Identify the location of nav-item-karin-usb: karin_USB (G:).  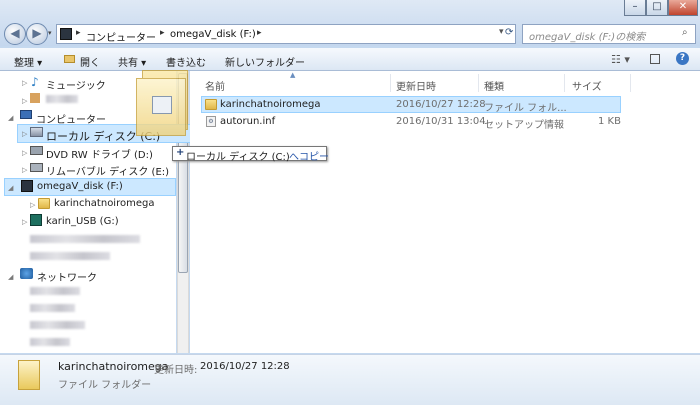
(82, 221).